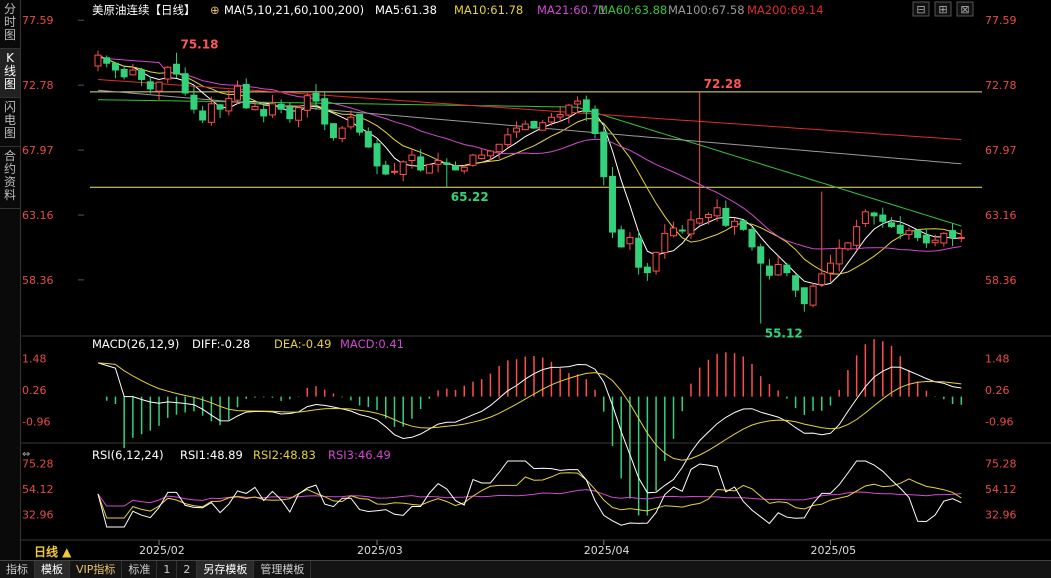  Describe the element at coordinates (1001, 215) in the screenshot. I see `price-ytick-right: 63.16` at that location.